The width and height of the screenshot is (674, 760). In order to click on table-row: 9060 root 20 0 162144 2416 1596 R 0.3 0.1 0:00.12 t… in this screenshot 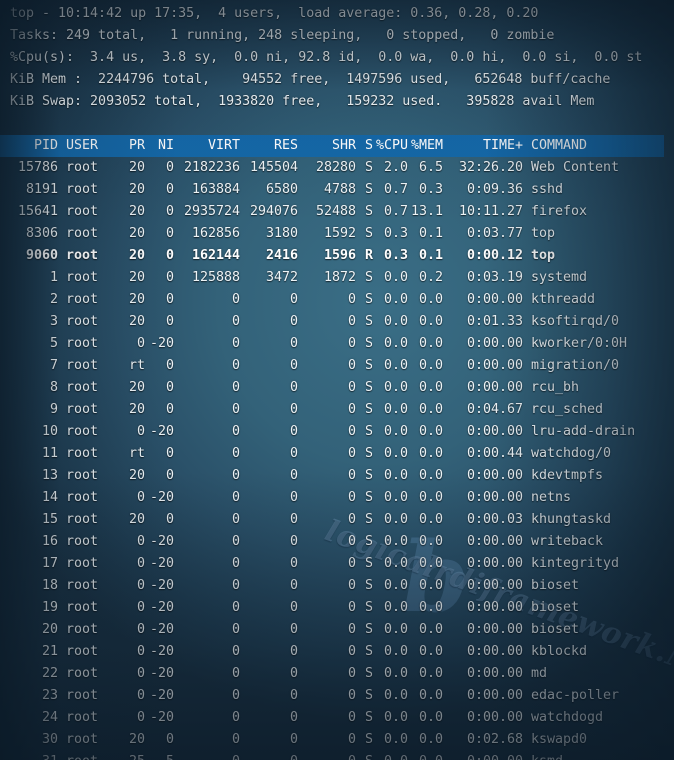, I will do `click(342, 256)`.